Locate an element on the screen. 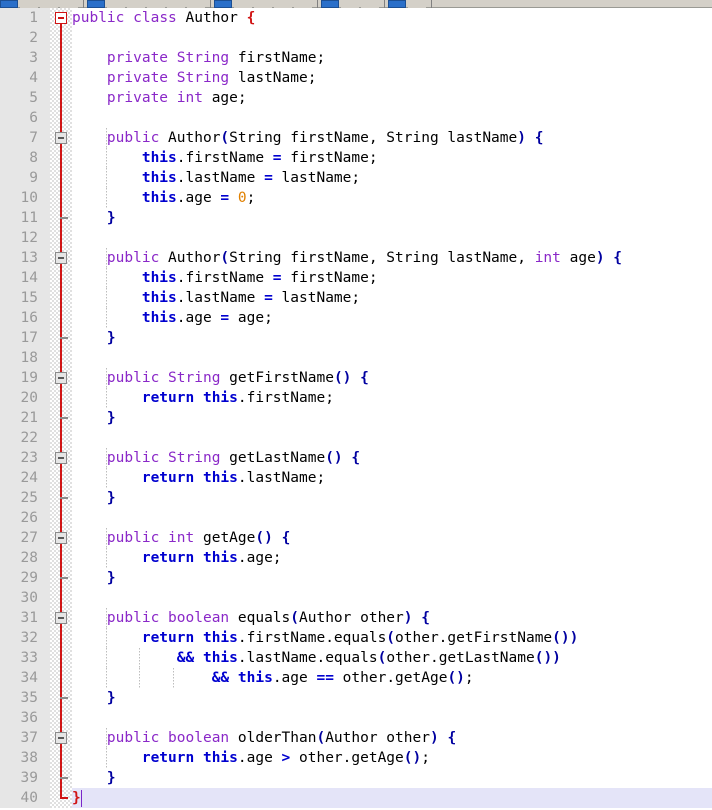  code-line-22: 22 is located at coordinates (356, 438).